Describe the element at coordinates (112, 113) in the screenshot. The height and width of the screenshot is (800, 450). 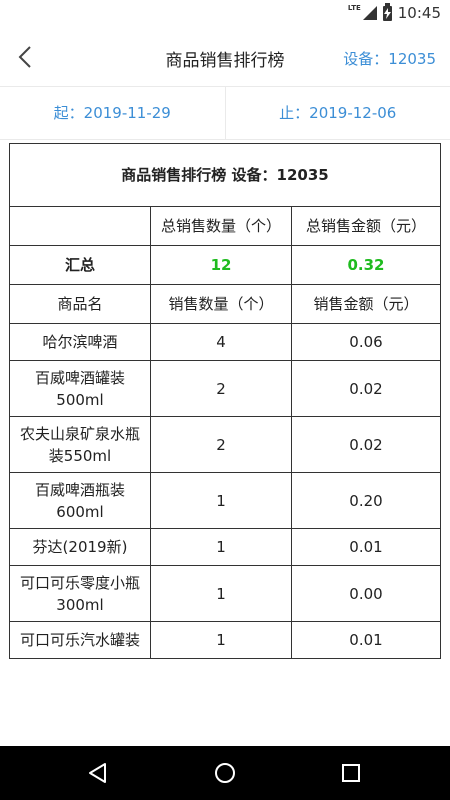
I see `start-date: 起：2019-11-29` at that location.